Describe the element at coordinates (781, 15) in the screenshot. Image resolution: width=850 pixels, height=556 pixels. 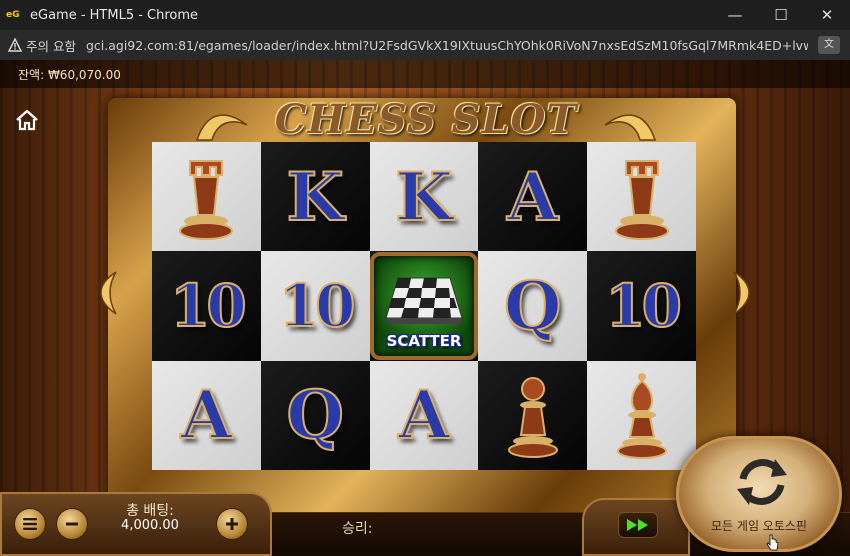
I see `maximize-icon: ☐` at that location.